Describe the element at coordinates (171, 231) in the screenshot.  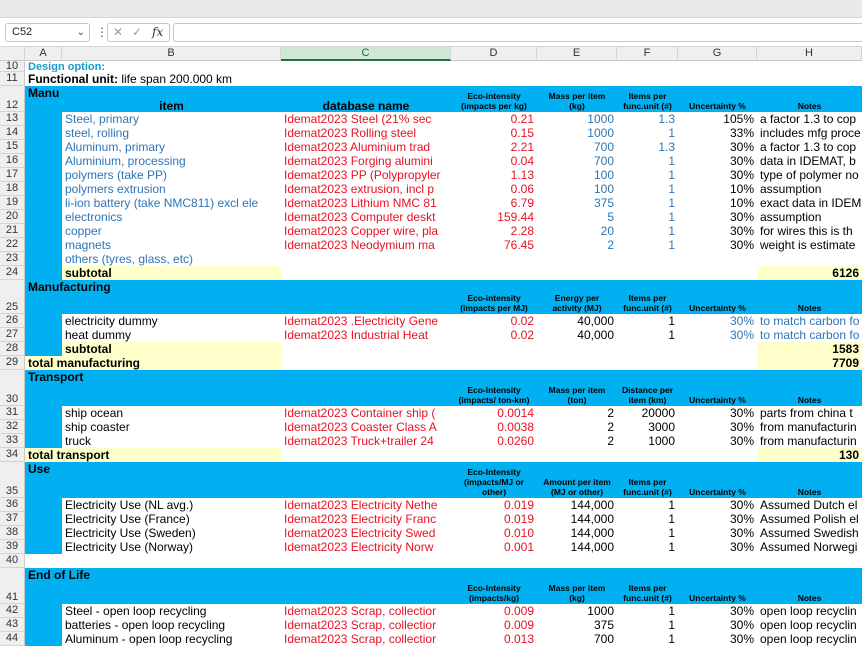
I see `cell-item: copper` at that location.